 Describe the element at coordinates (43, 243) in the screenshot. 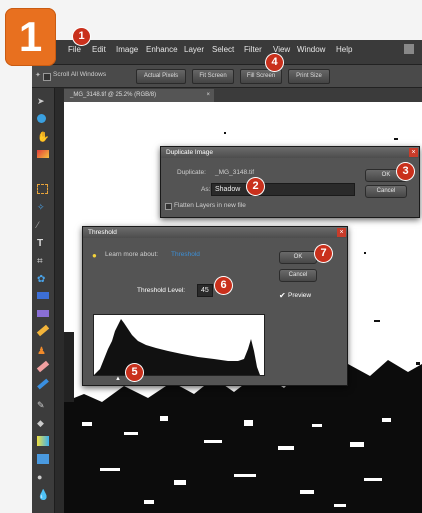

I see `type-tool-icon: T` at that location.